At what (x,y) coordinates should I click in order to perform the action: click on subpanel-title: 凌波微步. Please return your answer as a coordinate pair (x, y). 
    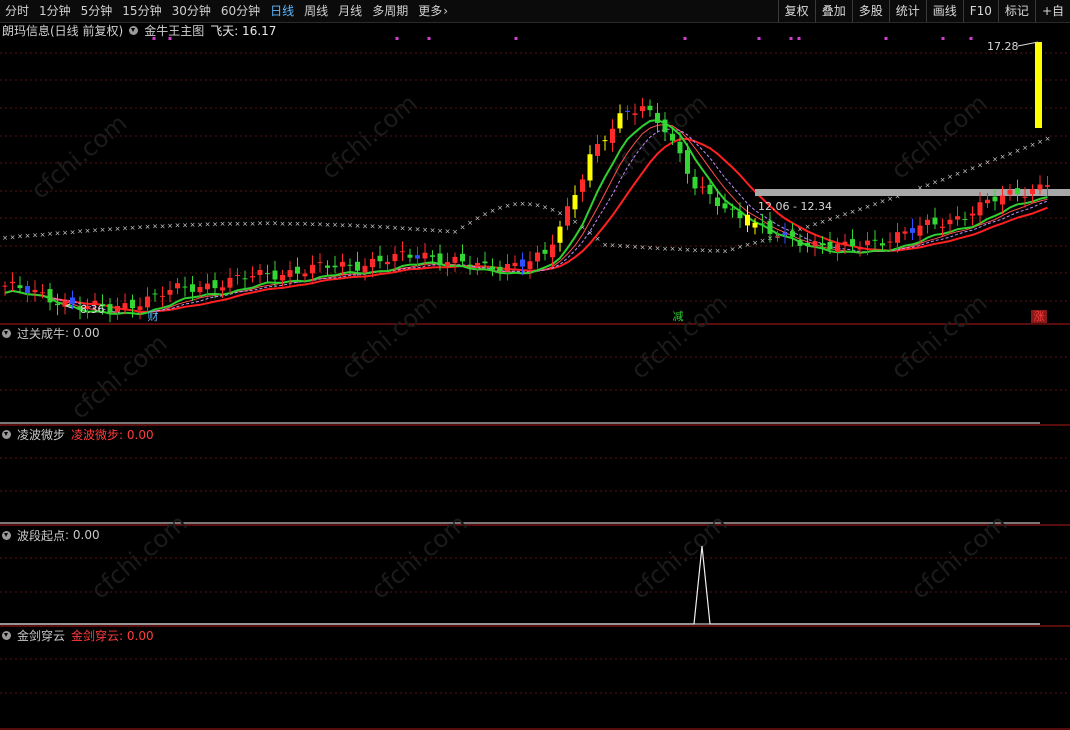
    Looking at the image, I should click on (41, 434).